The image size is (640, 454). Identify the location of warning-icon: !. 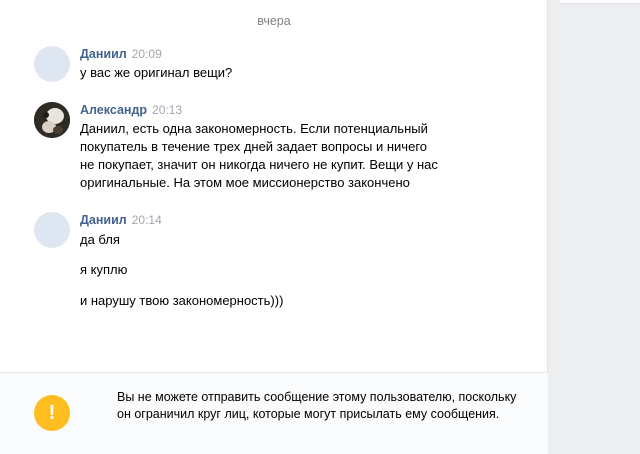
(52, 413).